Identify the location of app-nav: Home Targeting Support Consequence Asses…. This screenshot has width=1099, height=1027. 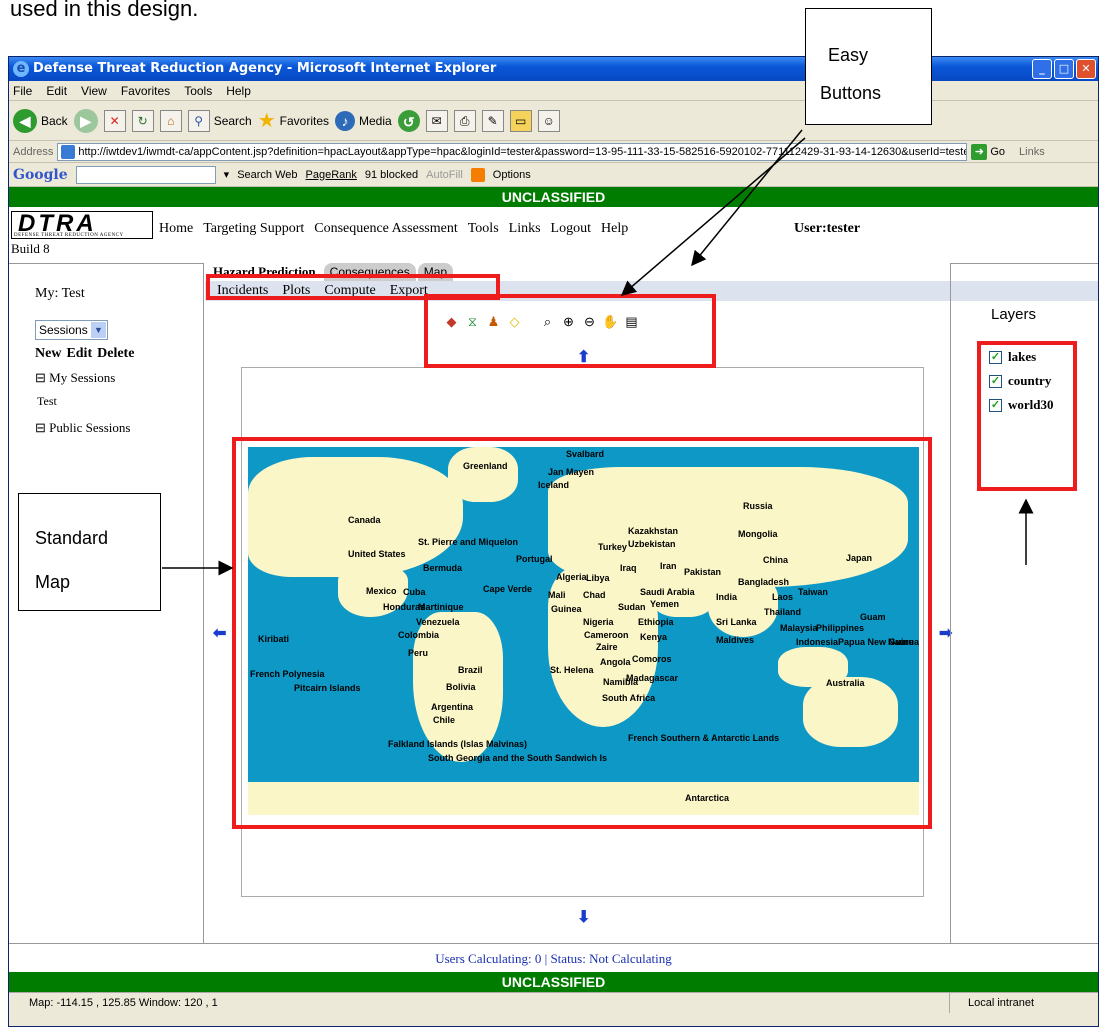
(393, 229).